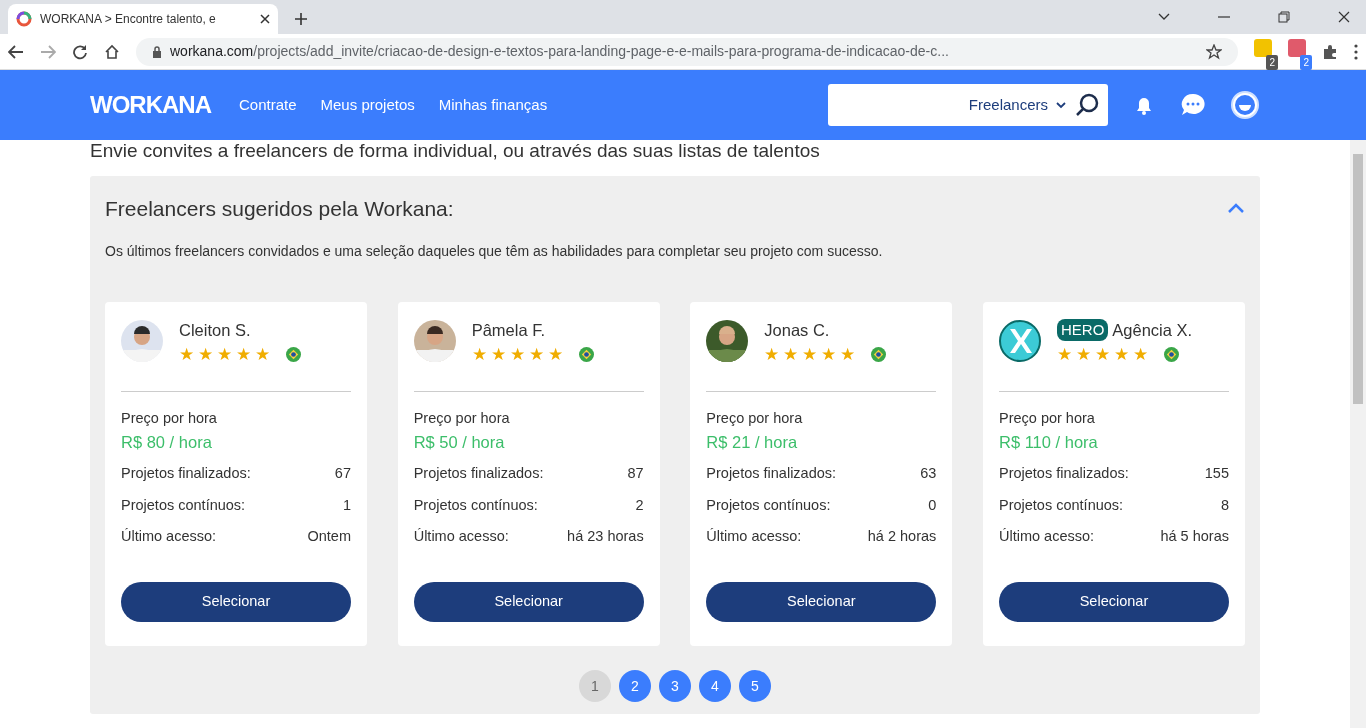 This screenshot has height=728, width=1366. Describe the element at coordinates (342, 473) in the screenshot. I see `stat-value: 67` at that location.